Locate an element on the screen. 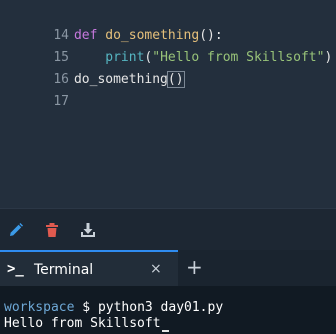 The image size is (336, 334). code-line: 16 do_something() is located at coordinates (92, 67).